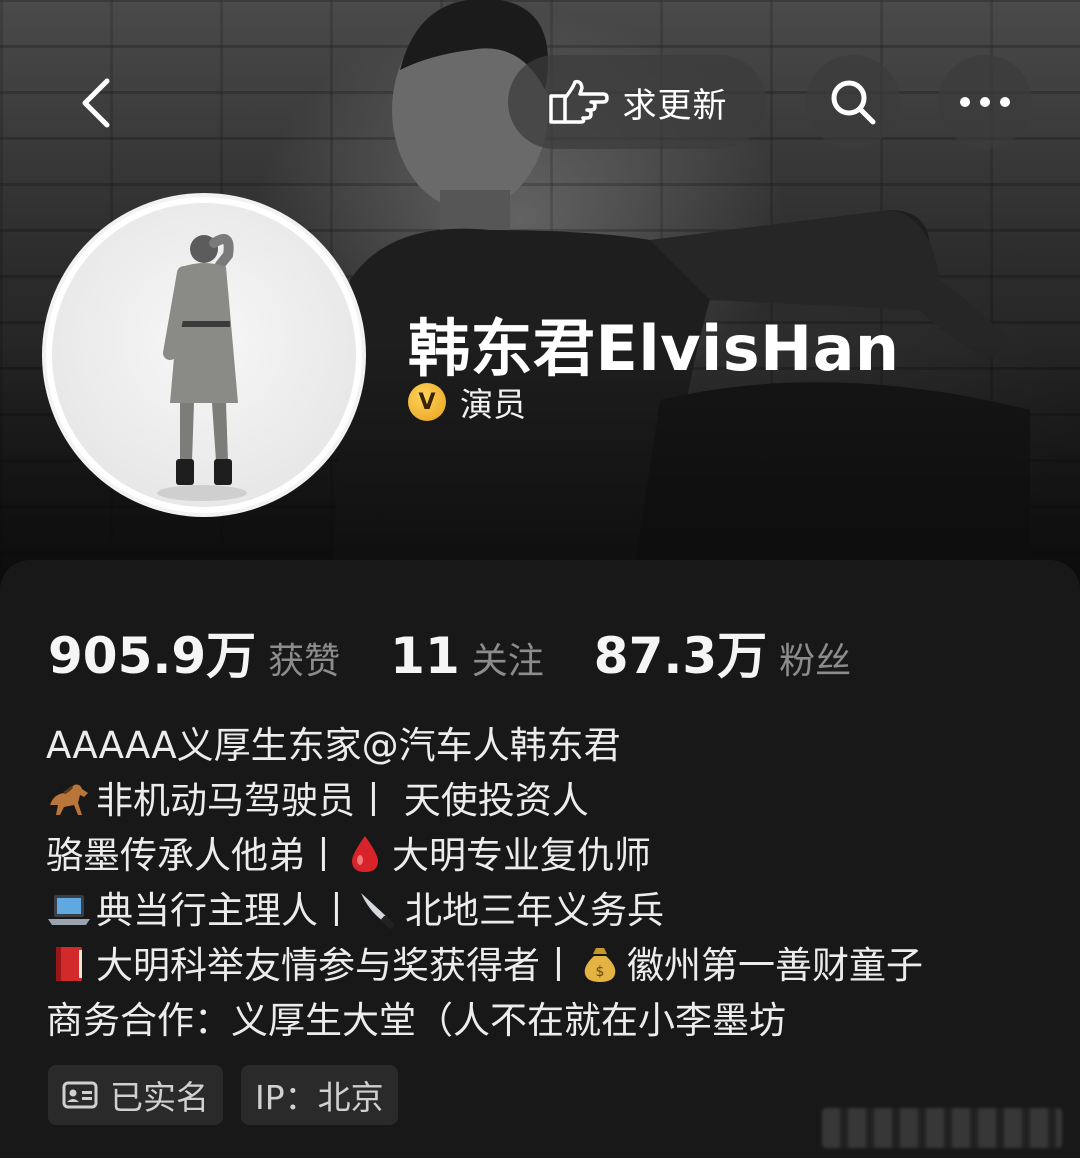 The image size is (1080, 1158). What do you see at coordinates (942, 1128) in the screenshot?
I see `watermark` at bounding box center [942, 1128].